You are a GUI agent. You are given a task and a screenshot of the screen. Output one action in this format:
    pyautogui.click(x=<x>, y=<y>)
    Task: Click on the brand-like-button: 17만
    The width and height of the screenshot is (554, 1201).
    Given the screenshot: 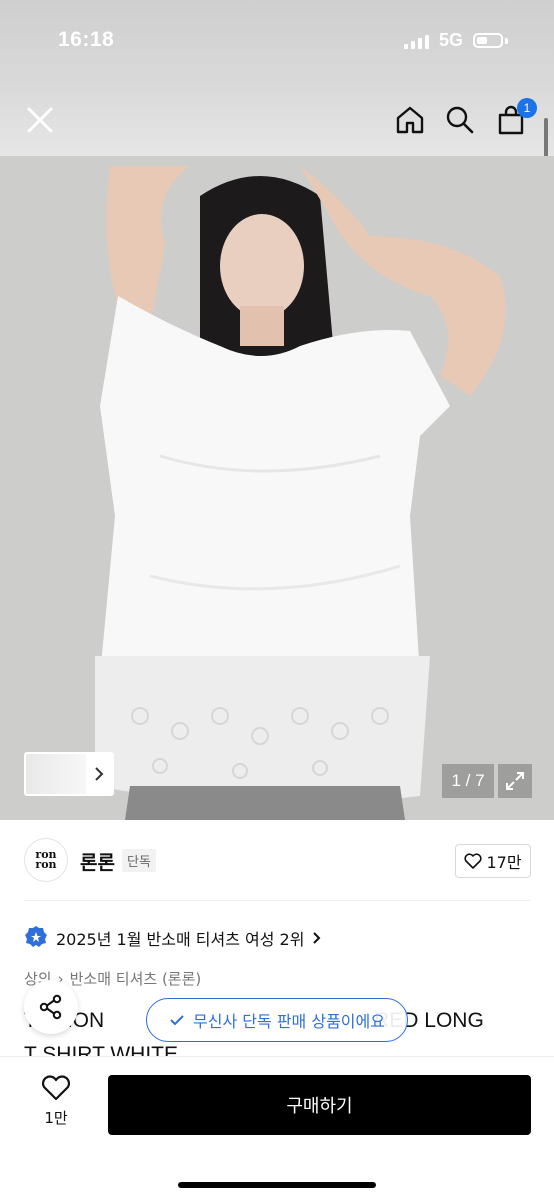 What is the action you would take?
    pyautogui.click(x=493, y=861)
    